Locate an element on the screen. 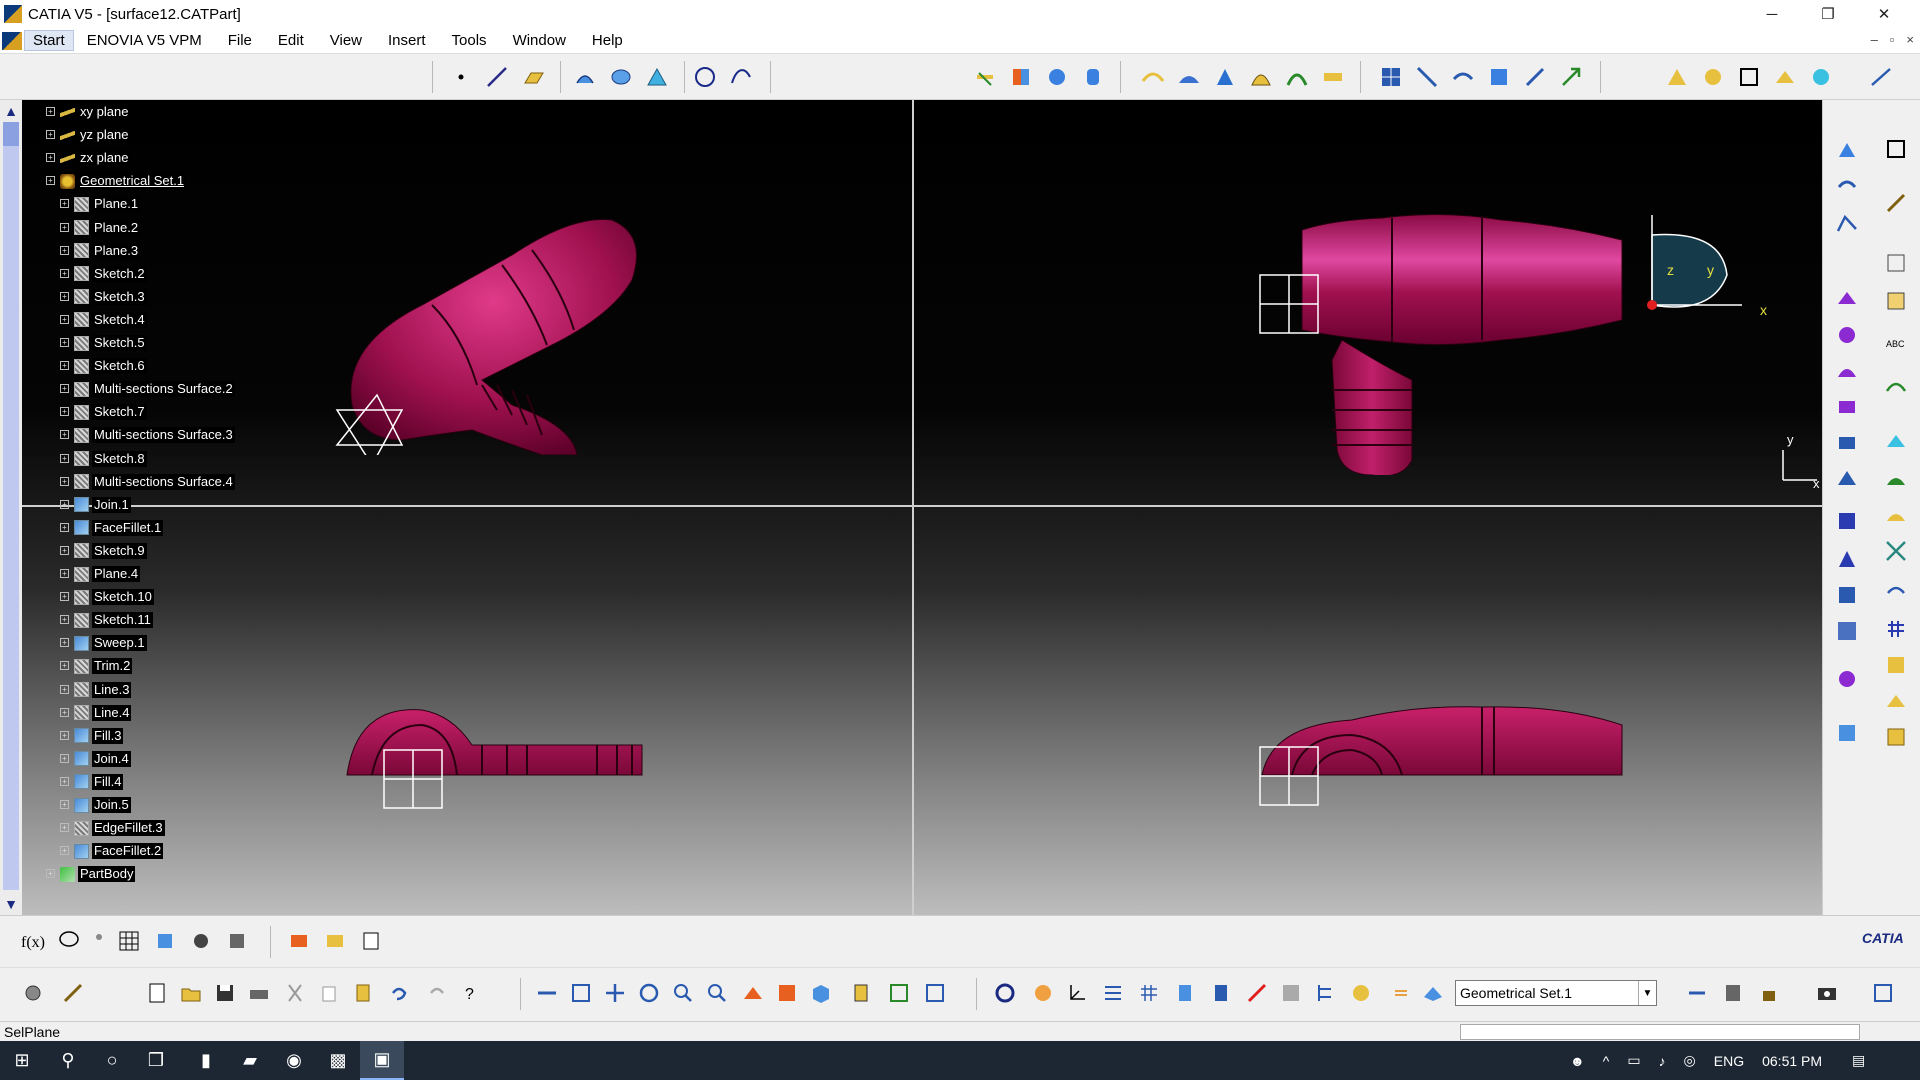  print-icon is located at coordinates (259, 993).